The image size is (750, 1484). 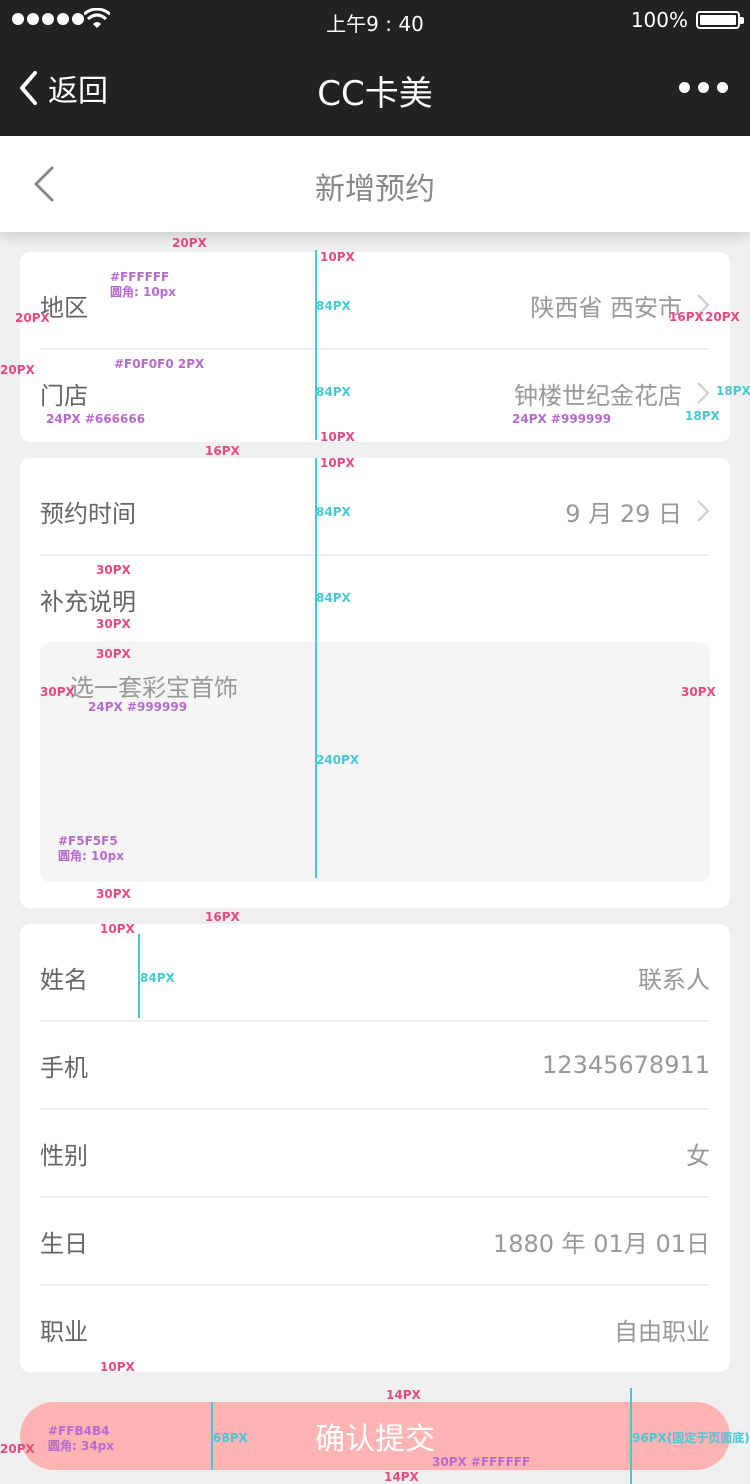 I want to click on region-value: 陕西省 西安市, so click(x=606, y=307).